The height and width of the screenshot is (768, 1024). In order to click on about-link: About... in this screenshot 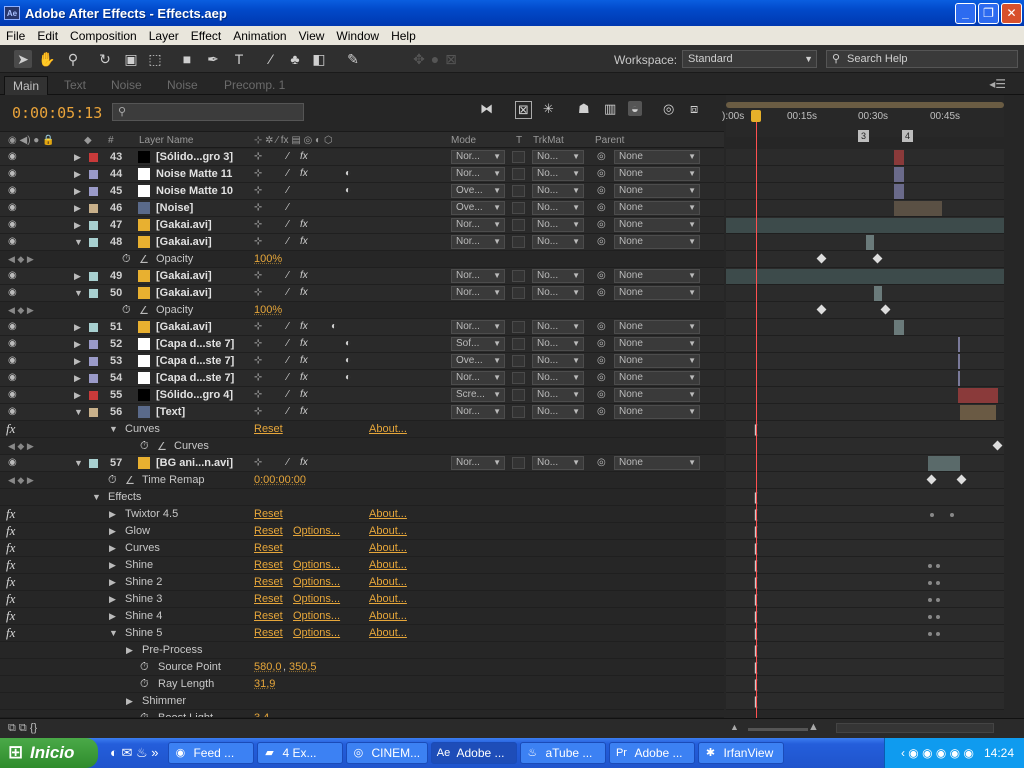, I will do `click(388, 633)`.